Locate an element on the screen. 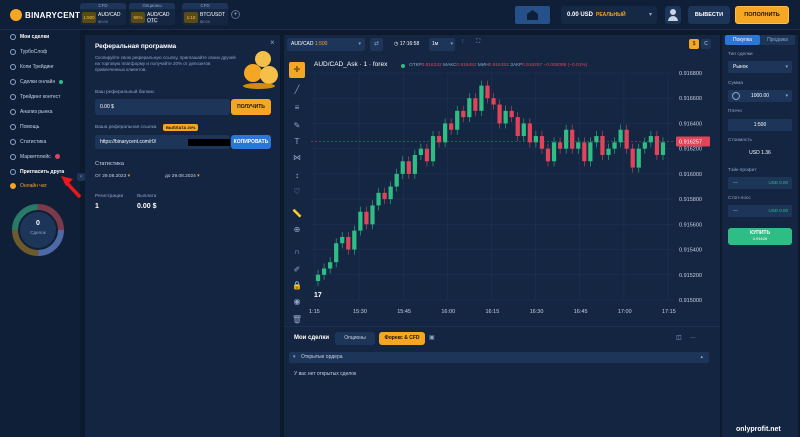 The height and width of the screenshot is (437, 800). open-orders-label: Открытые ордера is located at coordinates (322, 357).